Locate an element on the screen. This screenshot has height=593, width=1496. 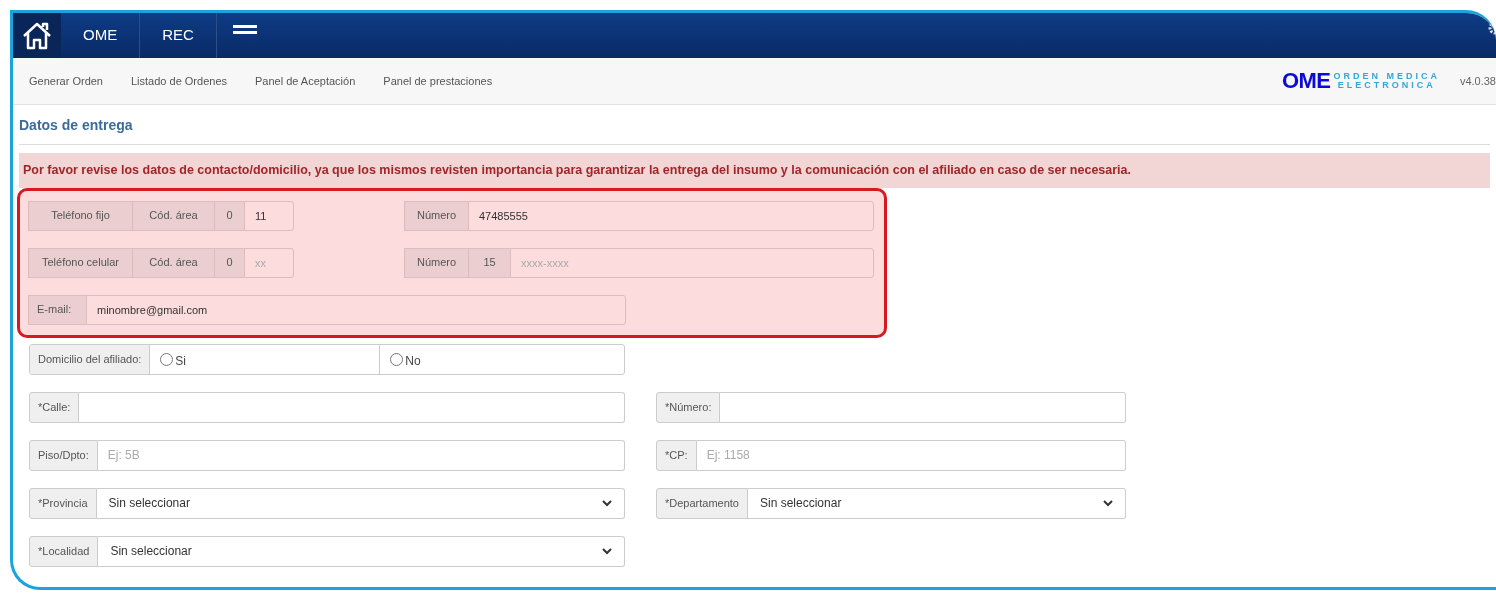
section-title: Datos de entrega is located at coordinates (754, 130).